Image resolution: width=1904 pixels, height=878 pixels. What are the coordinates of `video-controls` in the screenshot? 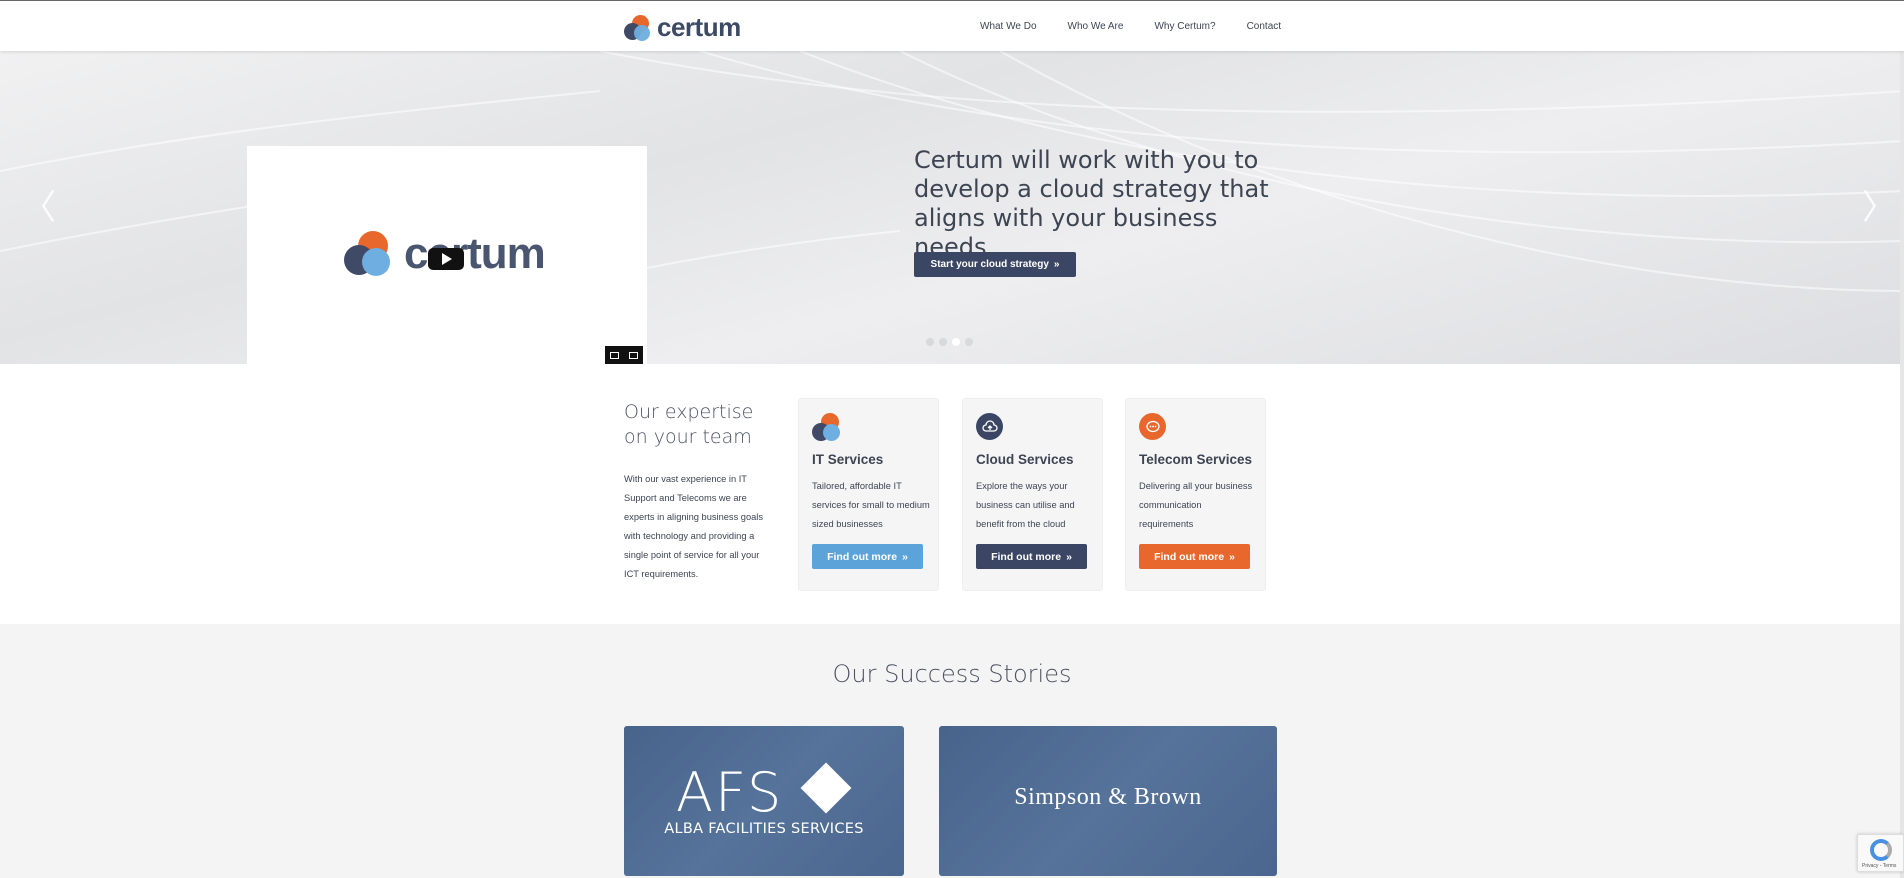 It's located at (624, 355).